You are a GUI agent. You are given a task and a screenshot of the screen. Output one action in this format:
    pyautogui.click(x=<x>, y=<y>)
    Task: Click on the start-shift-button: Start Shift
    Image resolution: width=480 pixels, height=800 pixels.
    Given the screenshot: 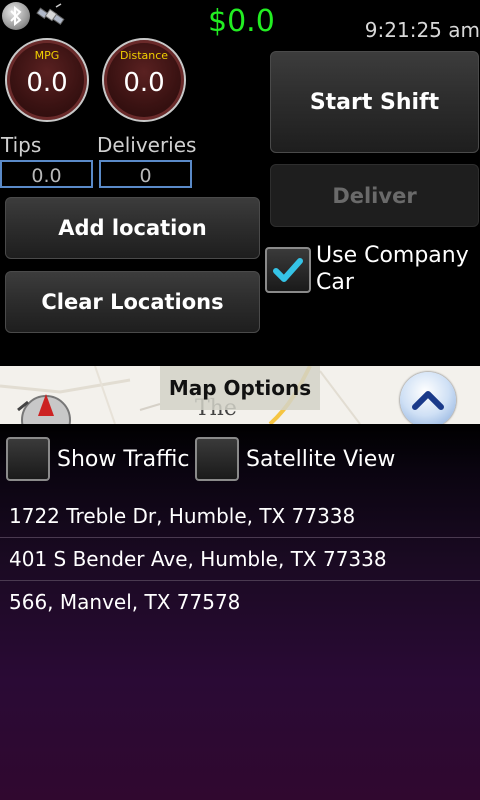 What is the action you would take?
    pyautogui.click(x=374, y=102)
    